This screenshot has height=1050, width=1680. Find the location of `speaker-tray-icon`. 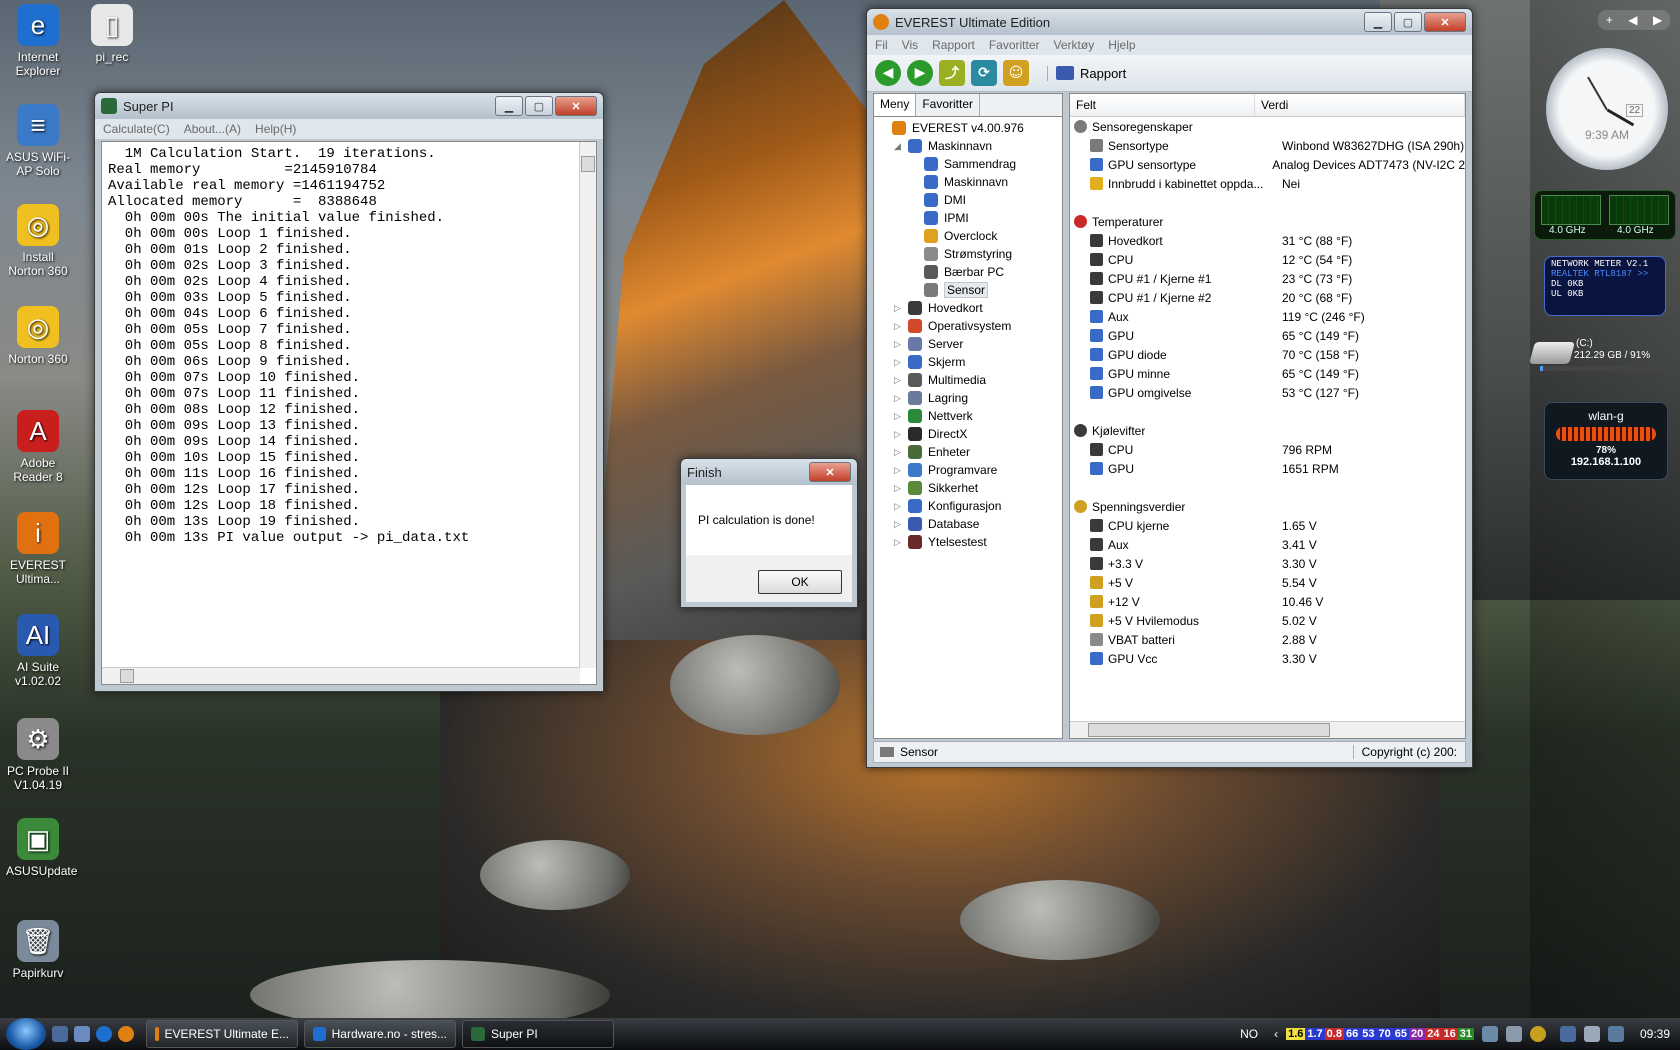

speaker-tray-icon is located at coordinates (1591, 1034).